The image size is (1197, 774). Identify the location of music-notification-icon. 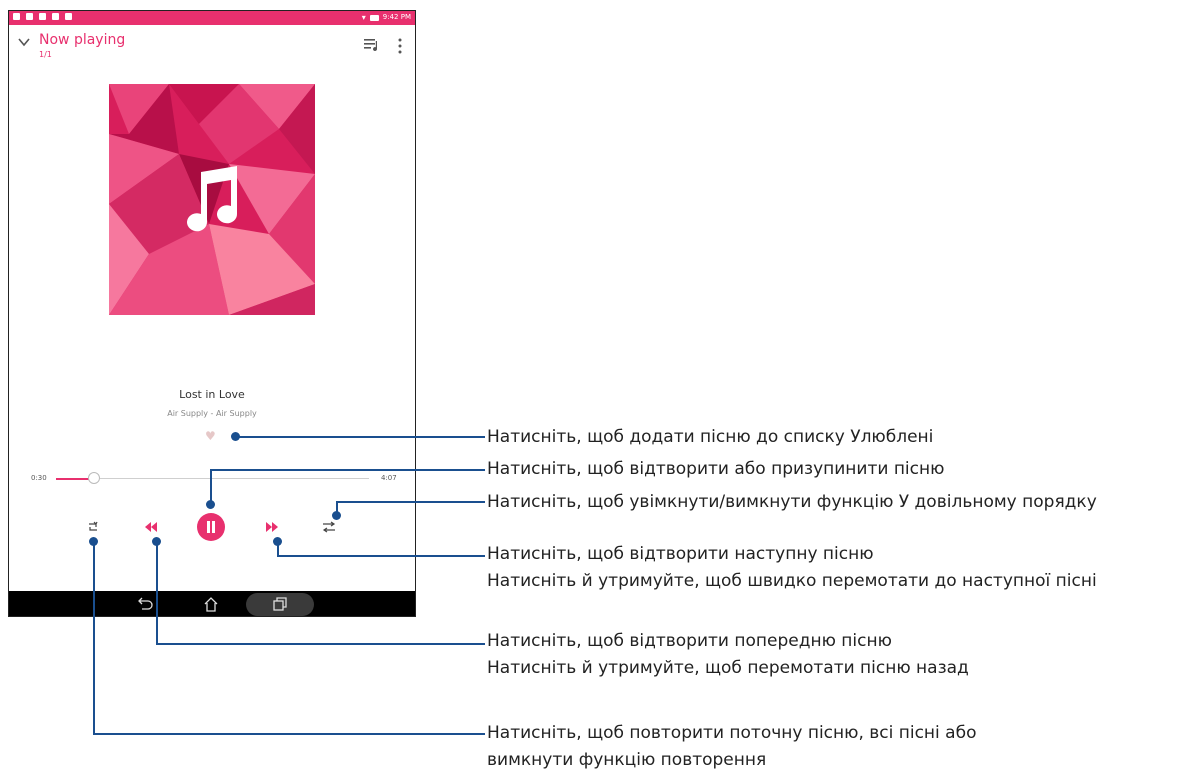
(42, 16).